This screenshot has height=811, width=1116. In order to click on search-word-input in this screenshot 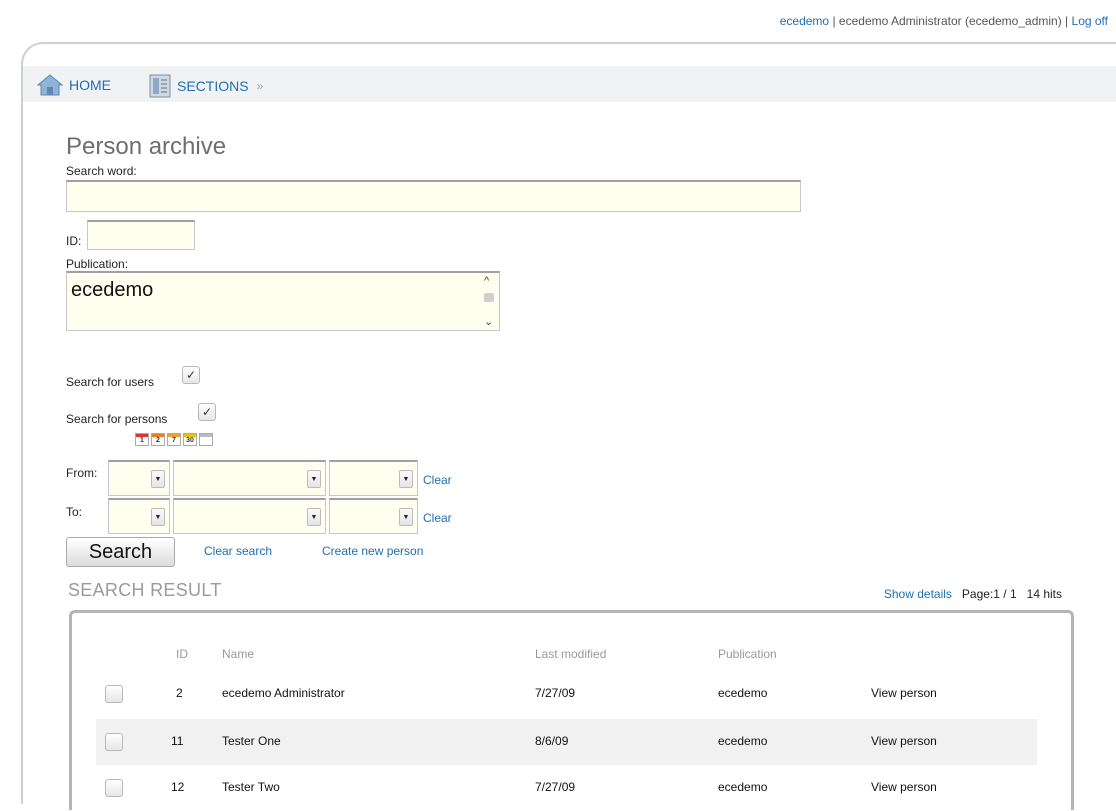, I will do `click(433, 196)`.